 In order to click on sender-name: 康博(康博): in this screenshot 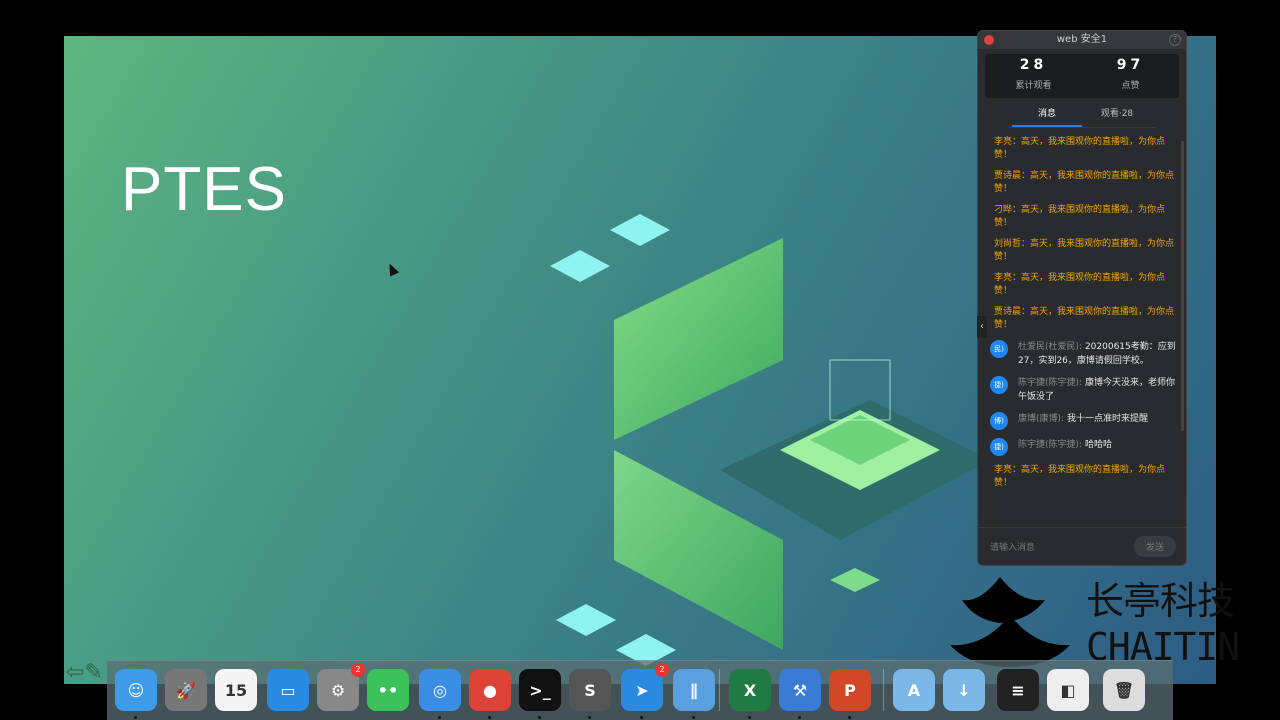, I will do `click(1041, 419)`.